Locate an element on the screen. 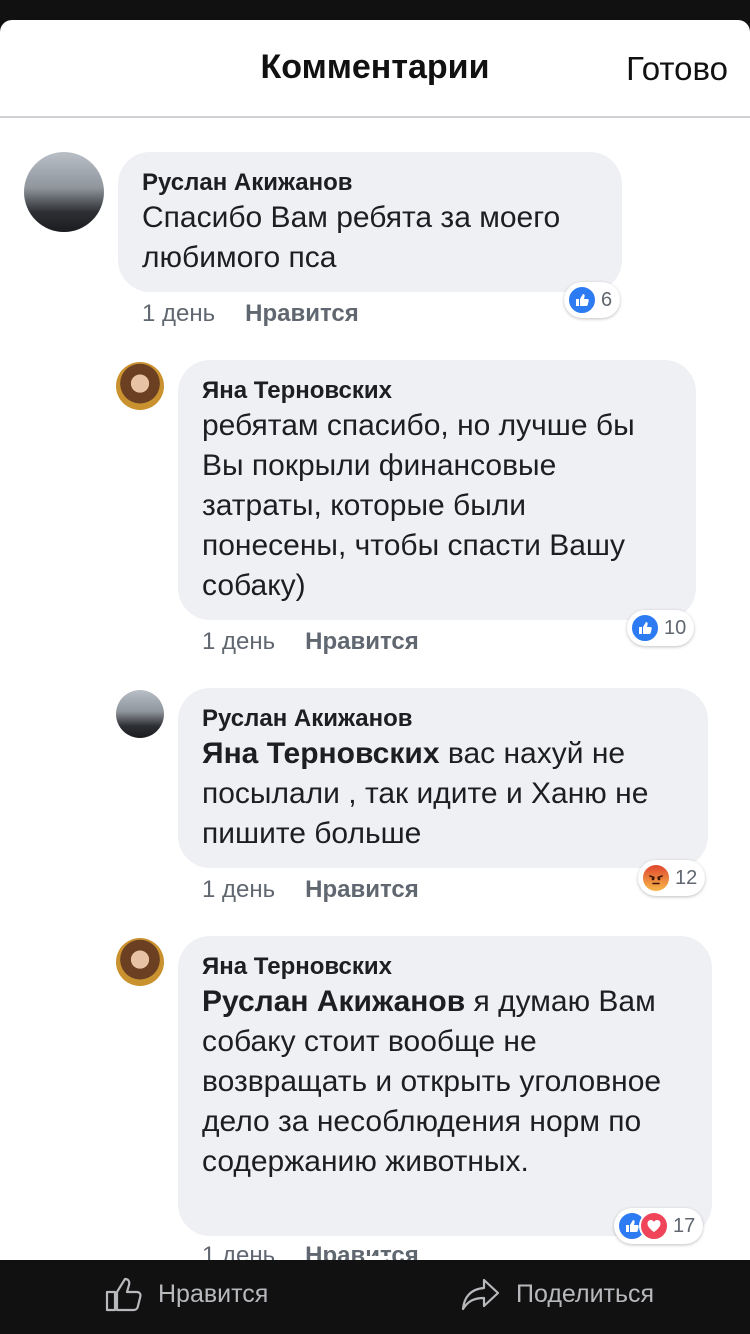 The height and width of the screenshot is (1334, 750). angry-icon is located at coordinates (656, 878).